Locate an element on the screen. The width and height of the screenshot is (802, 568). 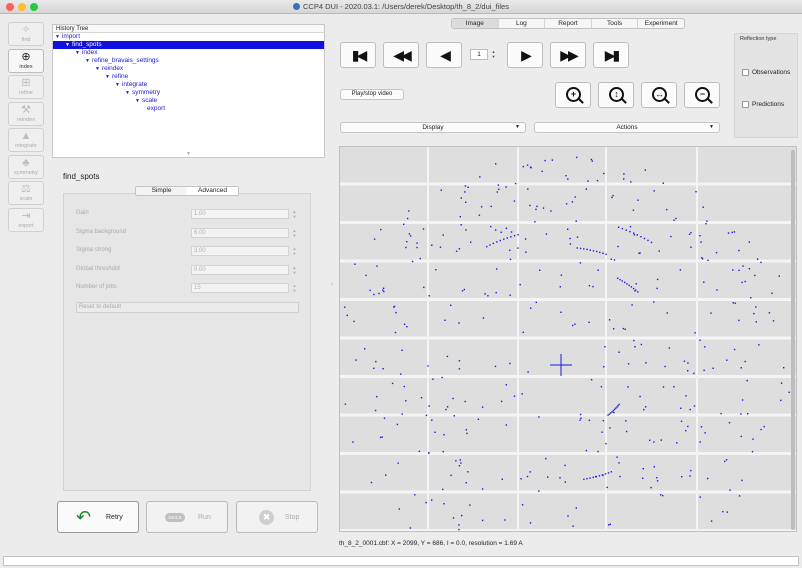
history-node-scale: ▼ scale is located at coordinates (188, 101).